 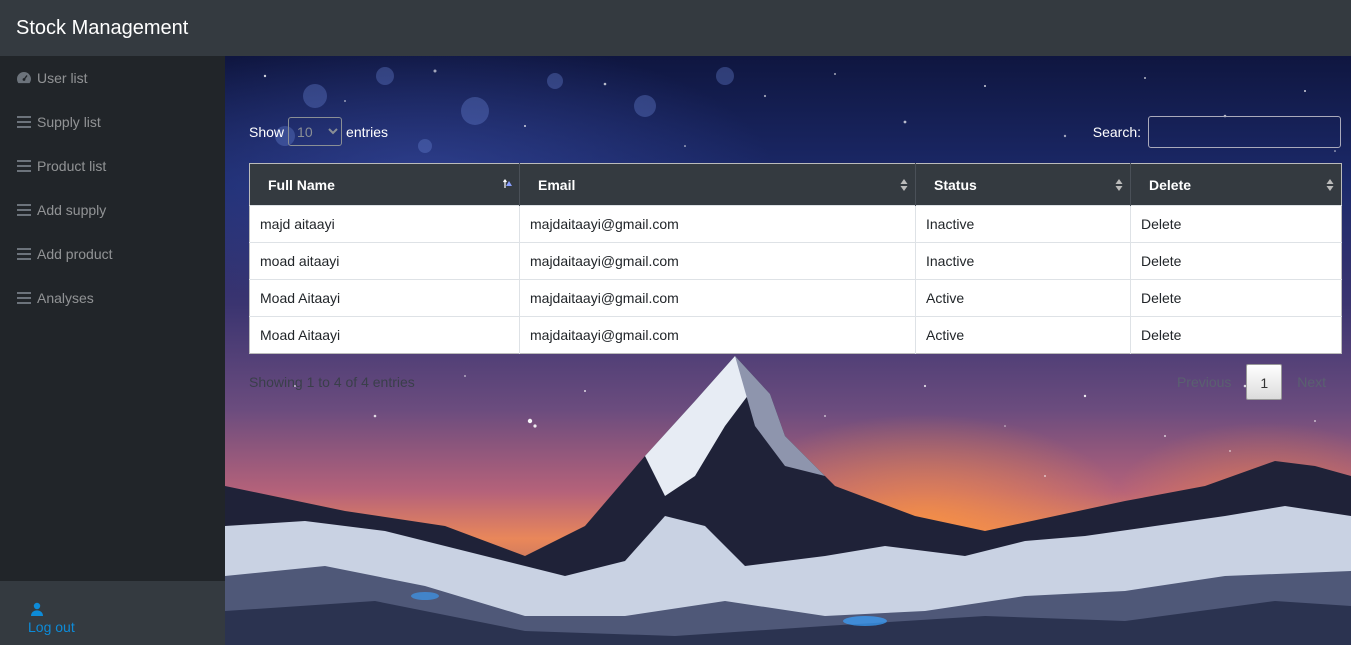 What do you see at coordinates (72, 210) in the screenshot?
I see `sidebar-item-label: Add supply` at bounding box center [72, 210].